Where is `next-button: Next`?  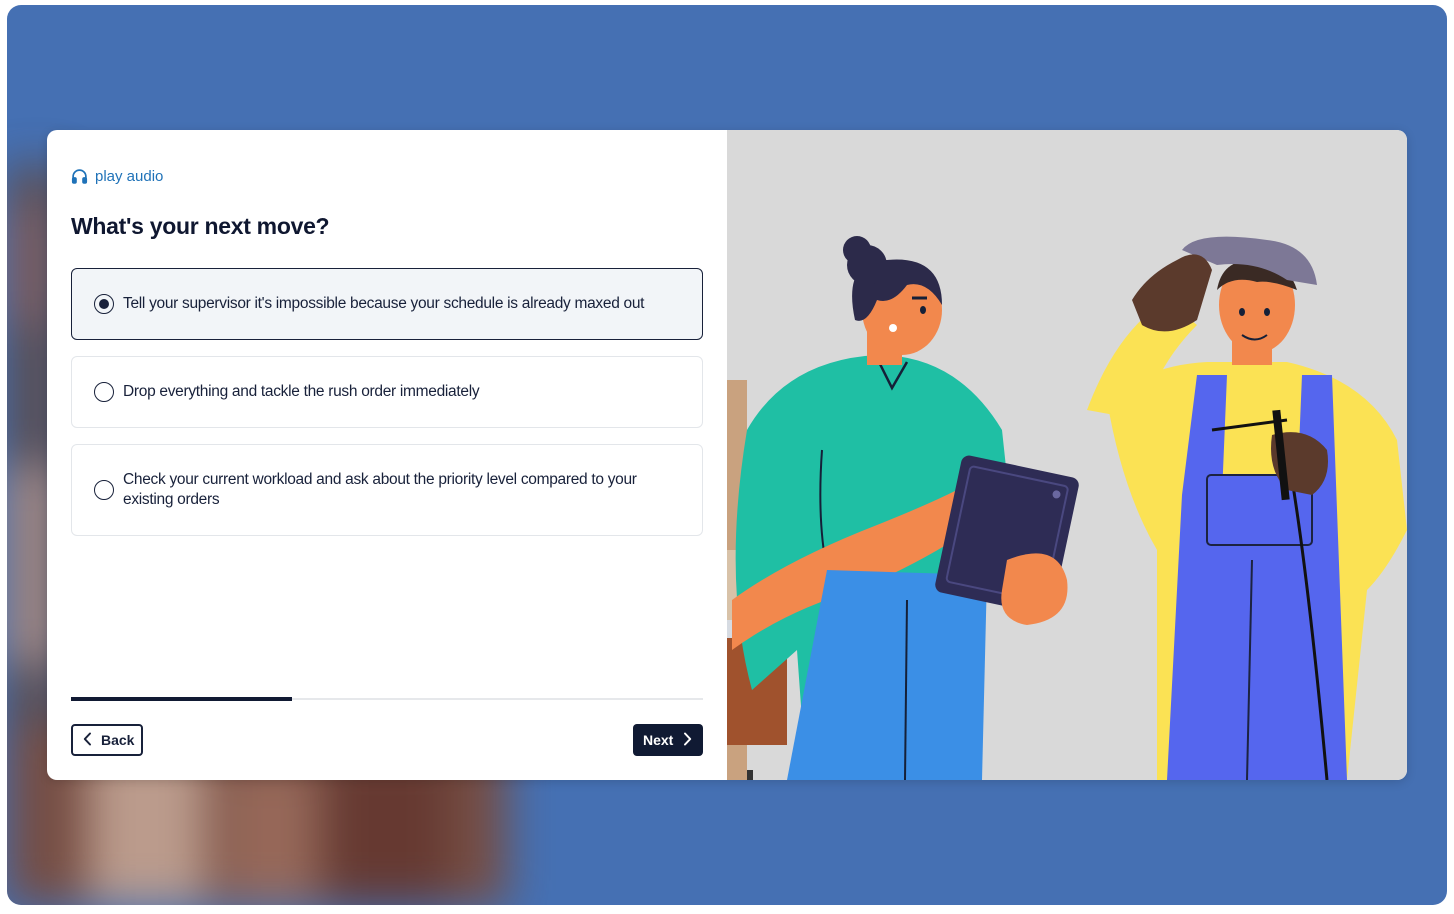 next-button: Next is located at coordinates (668, 740).